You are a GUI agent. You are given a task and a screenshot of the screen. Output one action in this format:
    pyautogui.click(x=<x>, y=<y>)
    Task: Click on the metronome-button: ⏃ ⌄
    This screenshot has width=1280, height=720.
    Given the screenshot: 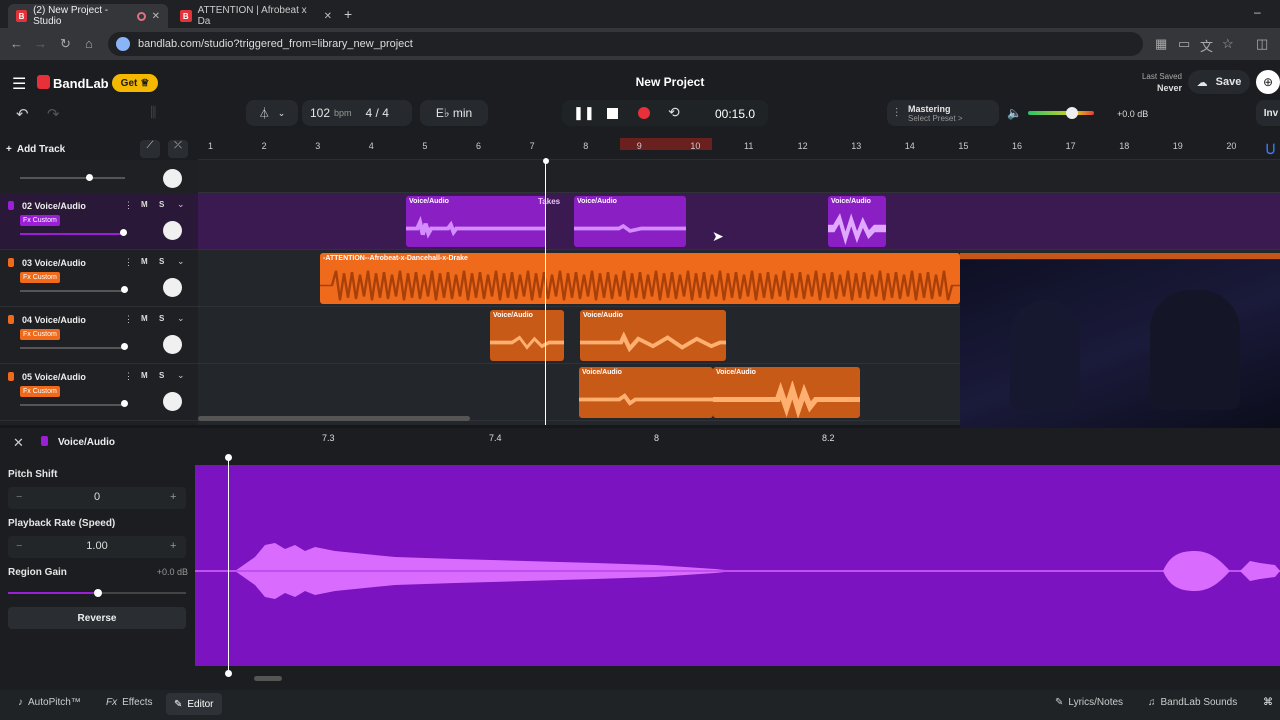 What is the action you would take?
    pyautogui.click(x=272, y=113)
    